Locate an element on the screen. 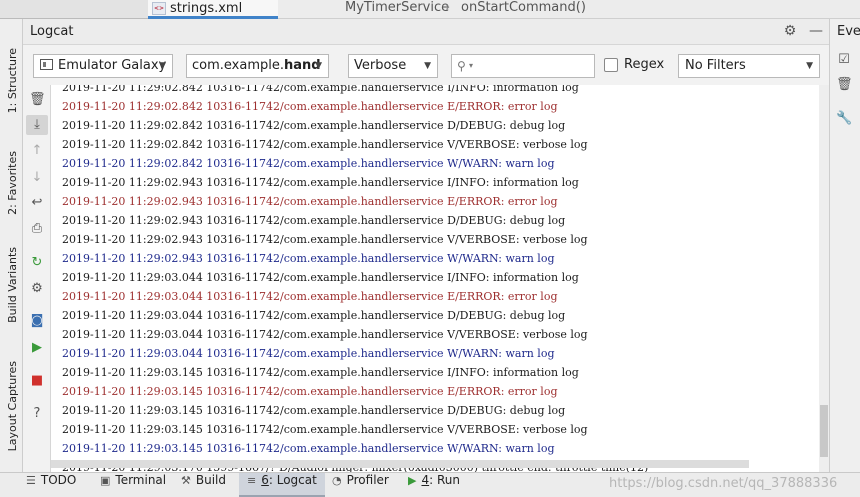  settings-icon: ⚙ is located at coordinates (37, 289).